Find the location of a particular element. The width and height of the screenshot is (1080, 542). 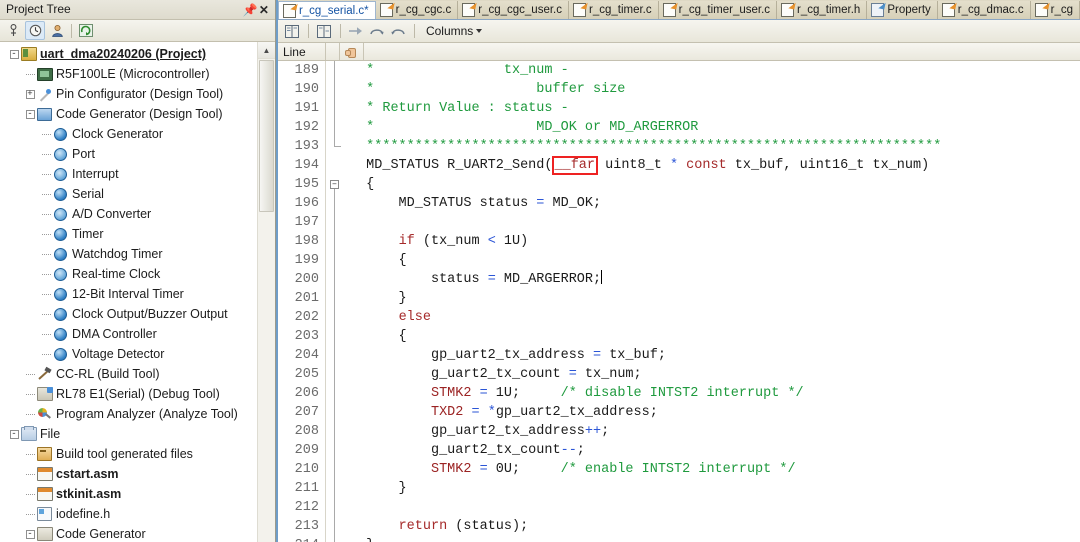

tree-vertical-scrollbar: ▲ is located at coordinates (265, 292).